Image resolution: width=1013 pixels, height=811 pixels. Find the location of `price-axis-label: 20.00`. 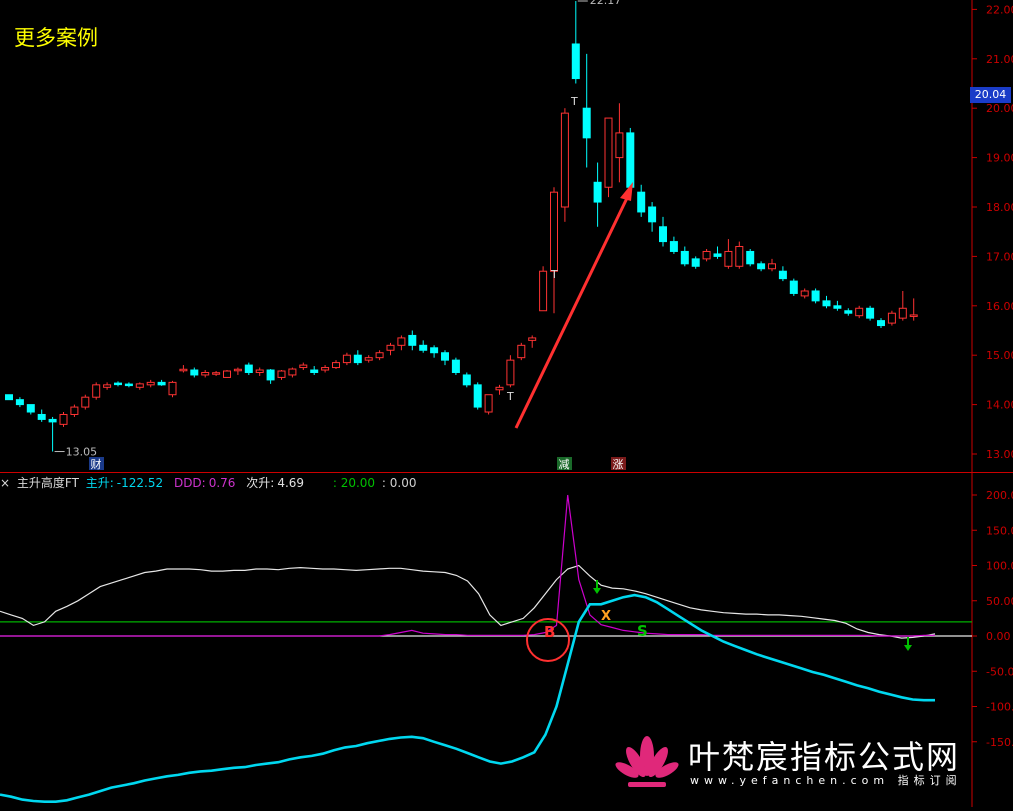

price-axis-label: 20.00 is located at coordinates (999, 108).